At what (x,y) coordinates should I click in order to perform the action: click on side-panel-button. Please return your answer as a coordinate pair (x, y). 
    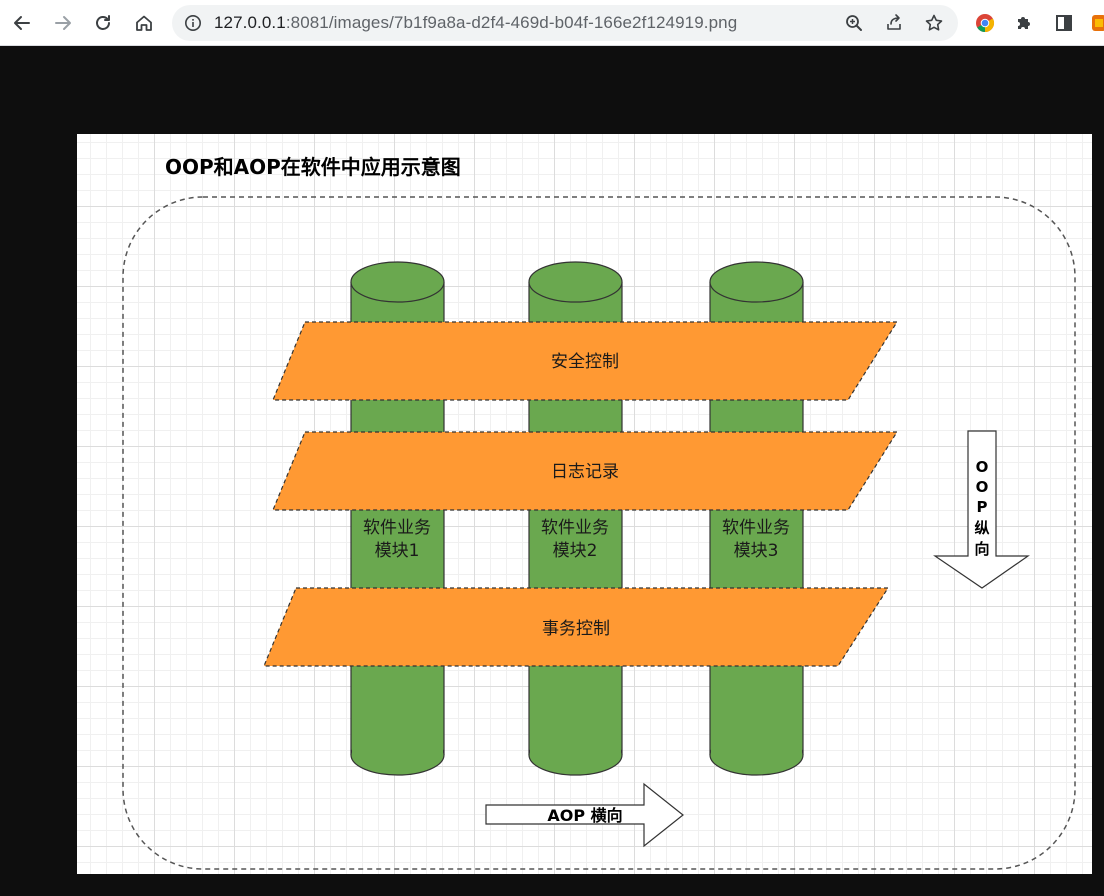
    Looking at the image, I should click on (1064, 23).